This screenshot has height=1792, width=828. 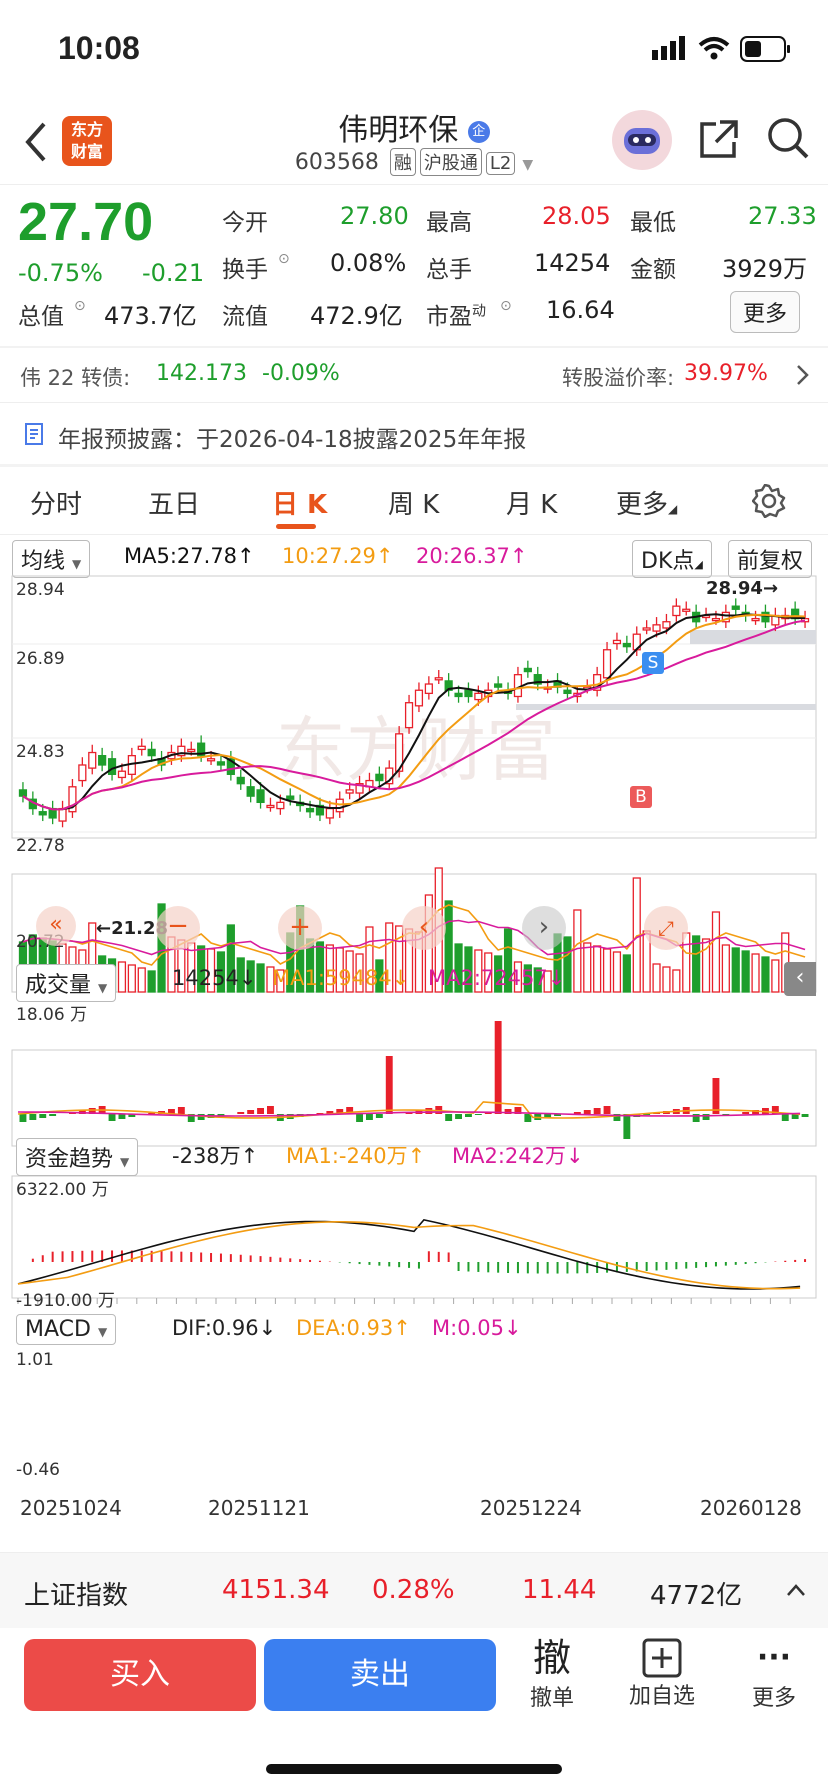 I want to click on tab-intraday: 分时, so click(x=56, y=502).